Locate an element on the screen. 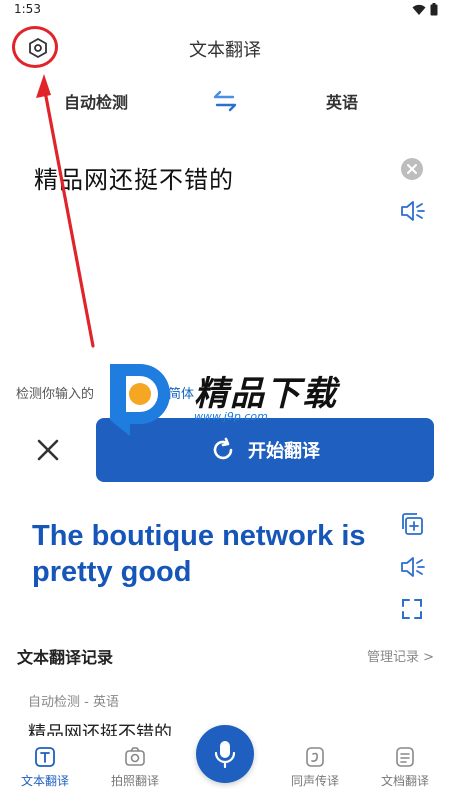 The image size is (450, 800). detect-hint-text: 检测你输入的 is located at coordinates (55, 394).